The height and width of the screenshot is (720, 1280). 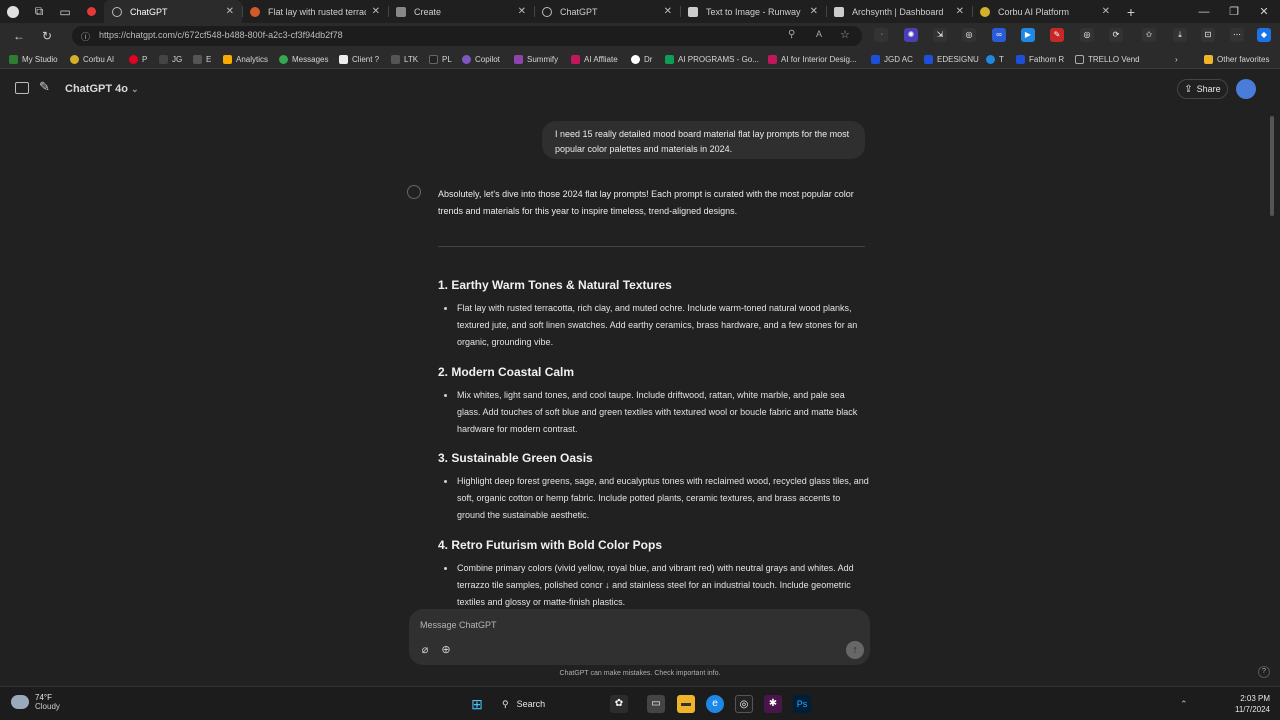 I want to click on extension-icon: ✎, so click(x=1057, y=35).